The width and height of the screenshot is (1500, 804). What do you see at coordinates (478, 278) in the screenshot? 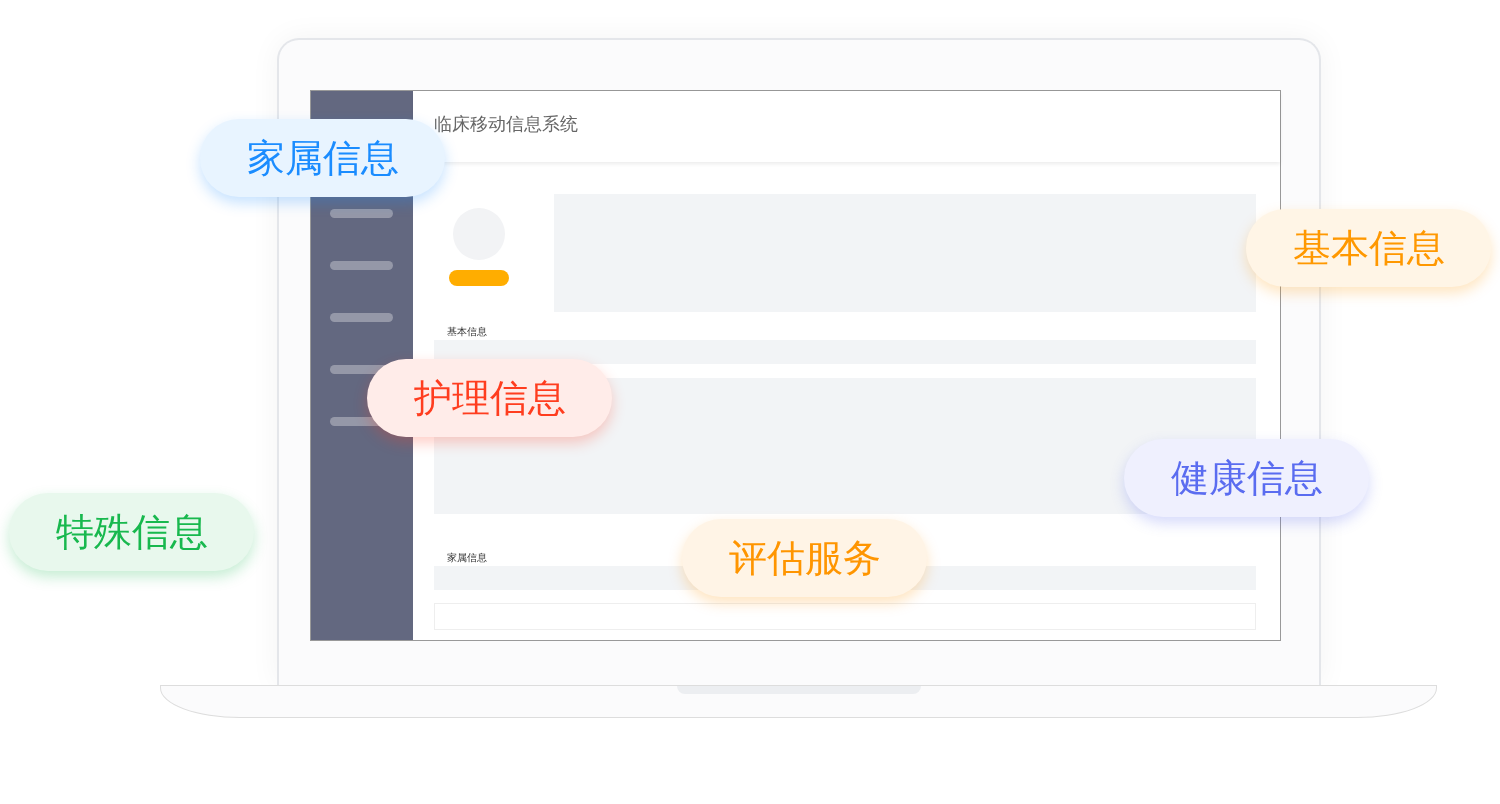
I see `status-bar` at bounding box center [478, 278].